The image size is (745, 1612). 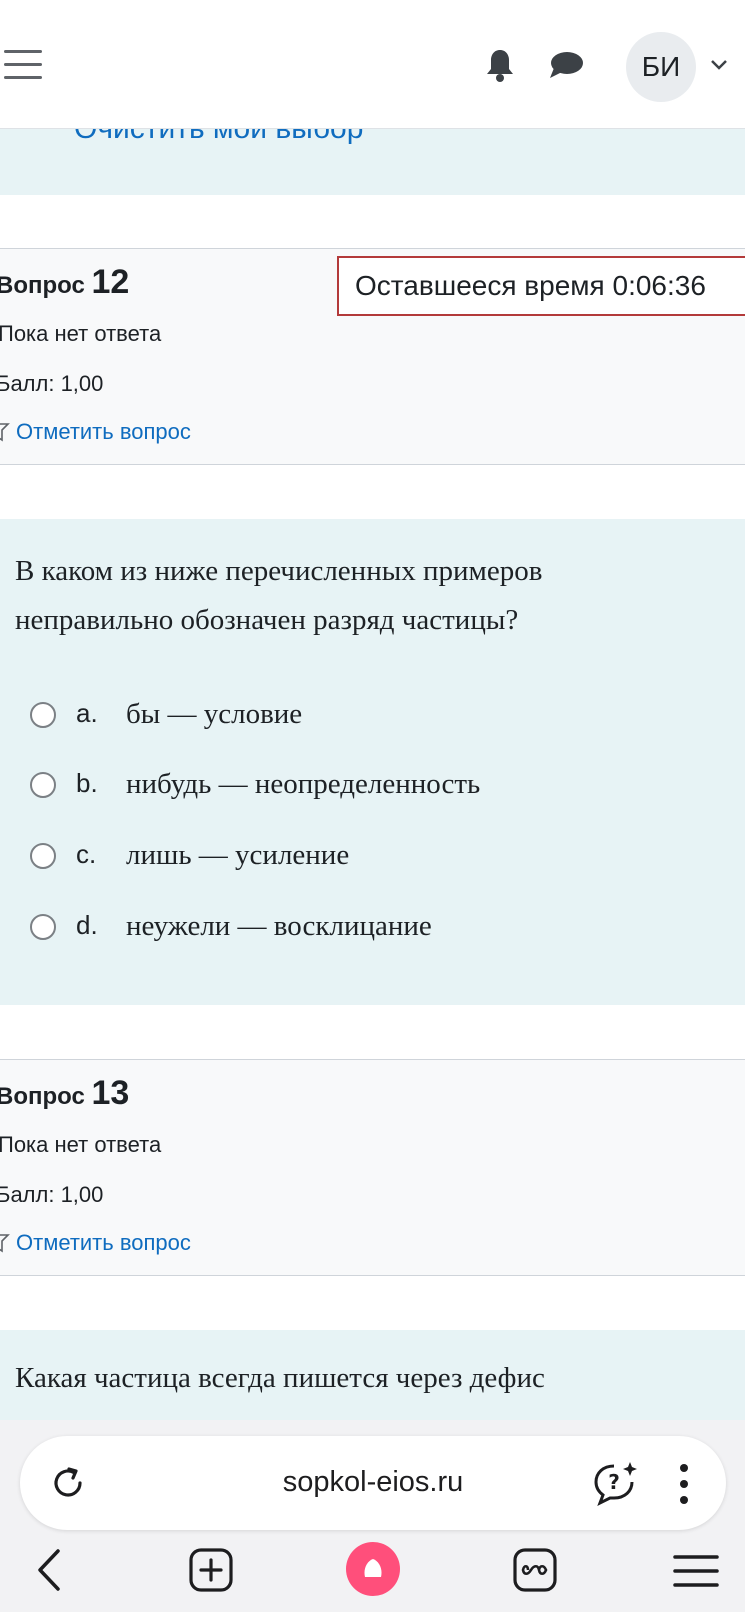 What do you see at coordinates (87, 713) in the screenshot?
I see `answer-letter: a.` at bounding box center [87, 713].